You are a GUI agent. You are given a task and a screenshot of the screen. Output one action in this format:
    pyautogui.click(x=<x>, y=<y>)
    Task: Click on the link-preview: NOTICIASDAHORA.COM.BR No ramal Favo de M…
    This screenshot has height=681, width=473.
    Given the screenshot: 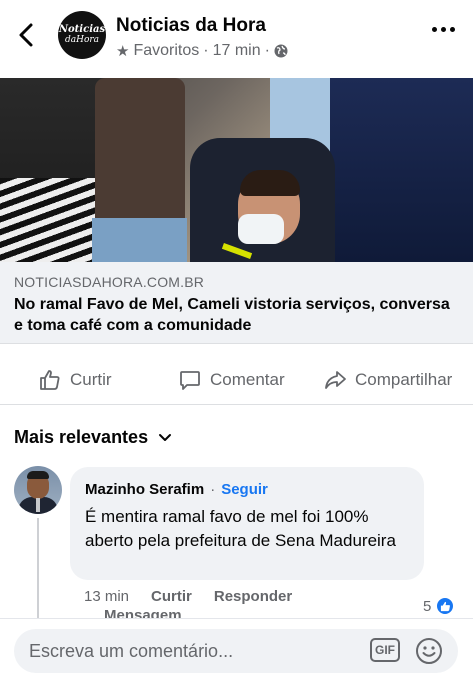 What is the action you would take?
    pyautogui.click(x=236, y=303)
    